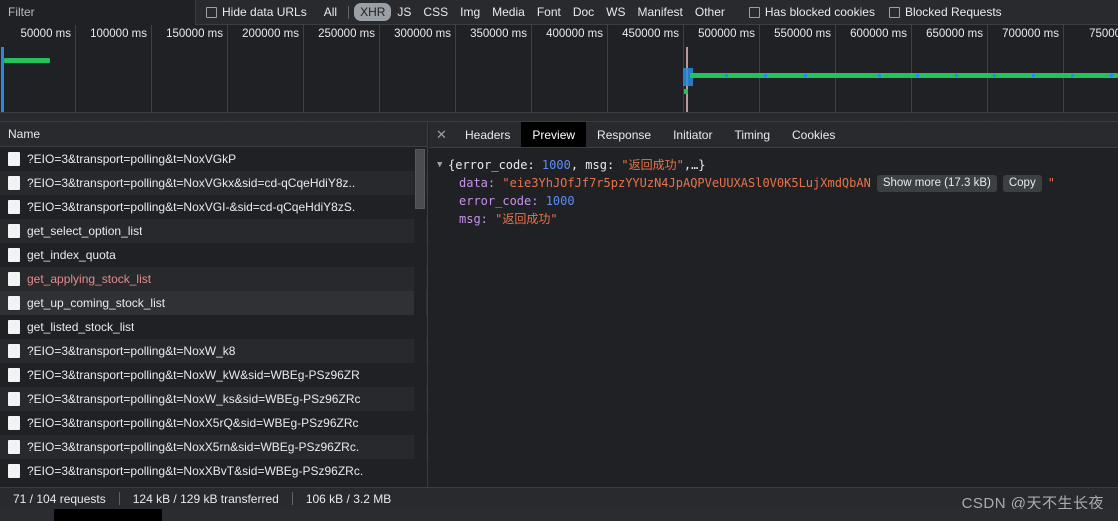  Describe the element at coordinates (114, 73) in the screenshot. I see `timeline-tick: 100000 ms` at that location.